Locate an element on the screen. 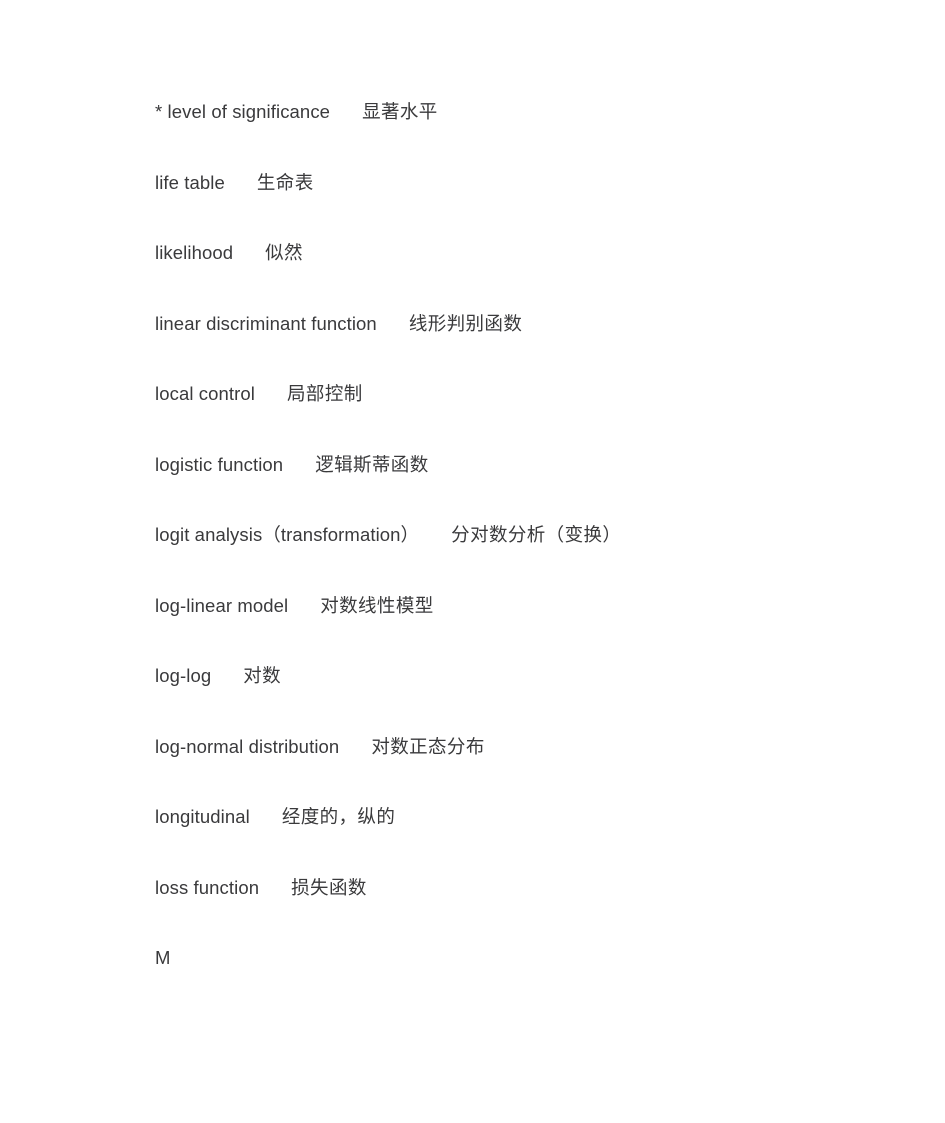 This screenshot has height=1123, width=945. glossary-term-english: logistic function is located at coordinates (219, 464).